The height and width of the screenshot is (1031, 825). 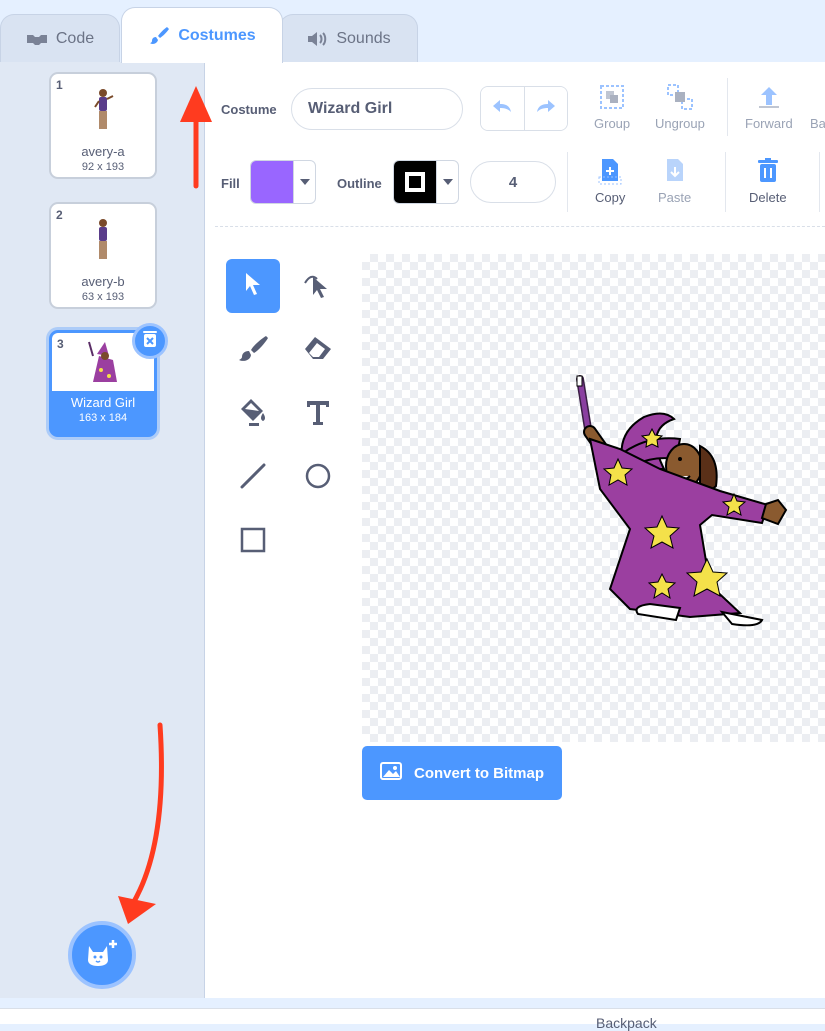 I want to click on forward-arrow-icon, so click(x=769, y=97).